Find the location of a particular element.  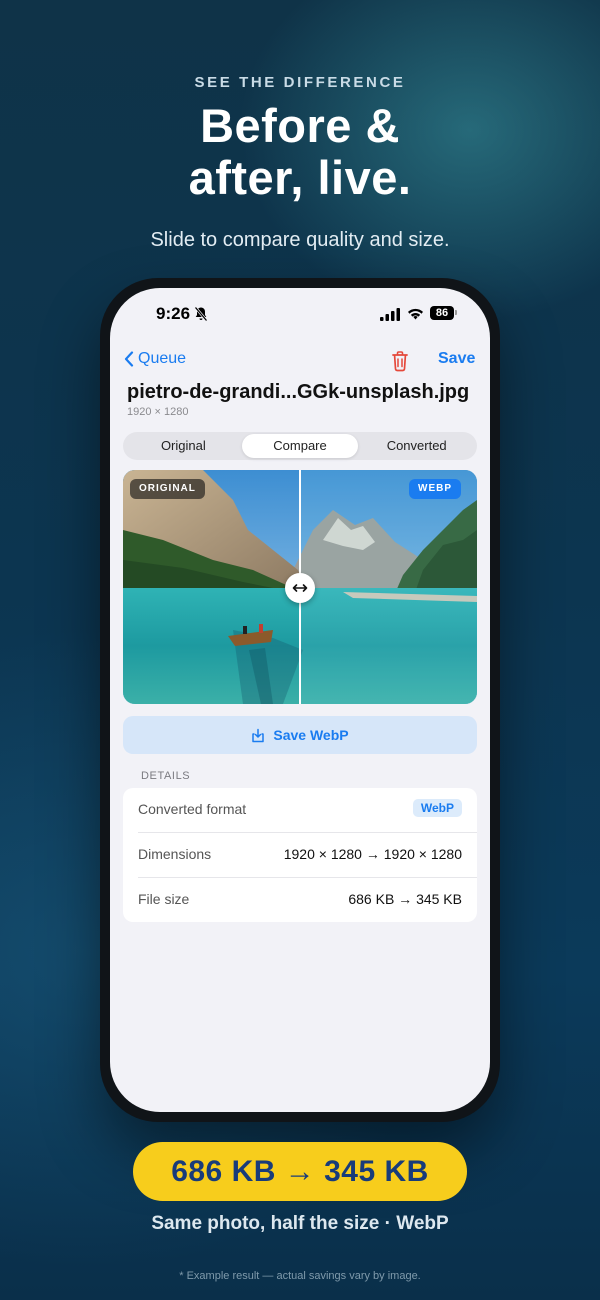

battery-icon: 86 is located at coordinates (442, 313).